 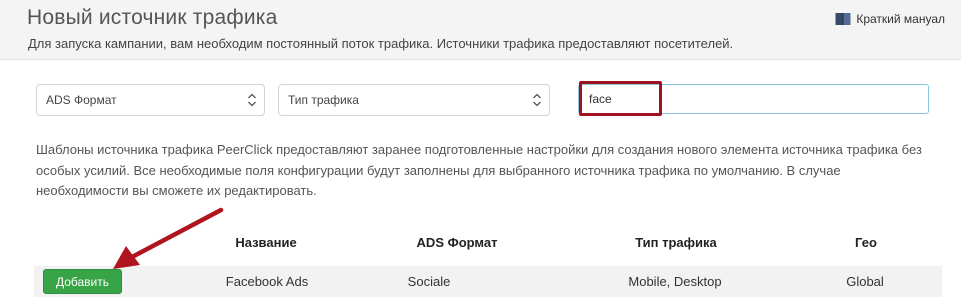 What do you see at coordinates (676, 242) in the screenshot?
I see `column-header-traffic-type: Тип трафика` at bounding box center [676, 242].